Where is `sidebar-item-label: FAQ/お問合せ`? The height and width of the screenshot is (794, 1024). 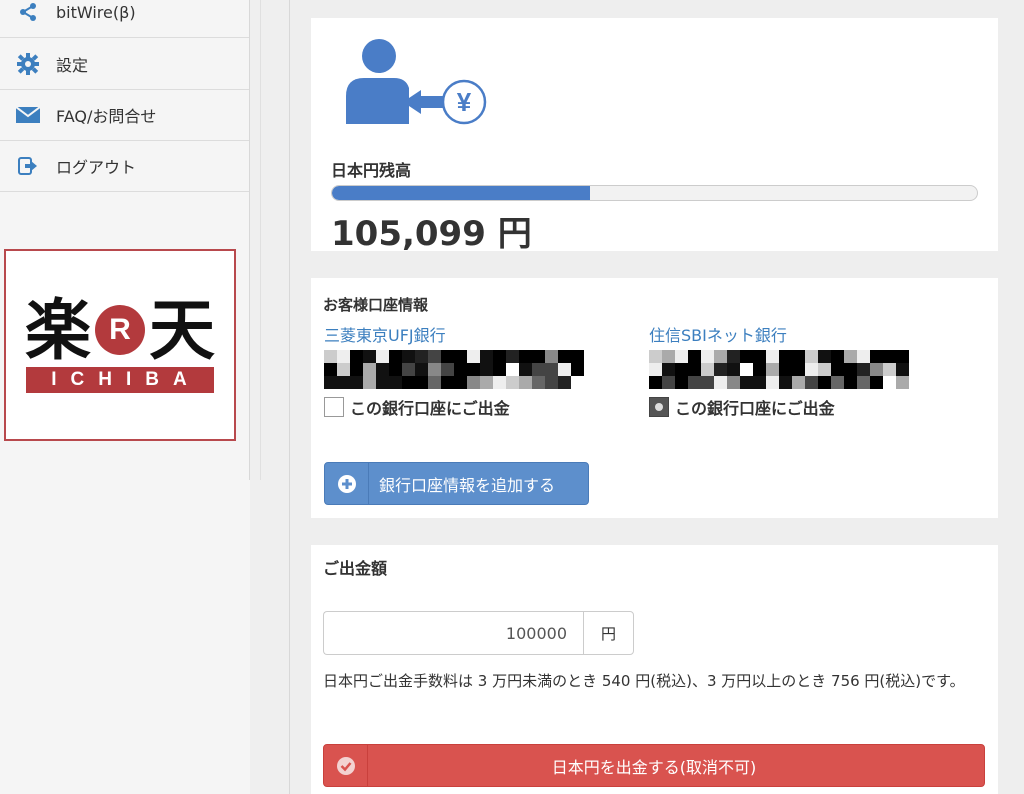
sidebar-item-label: FAQ/お問合せ is located at coordinates (106, 116).